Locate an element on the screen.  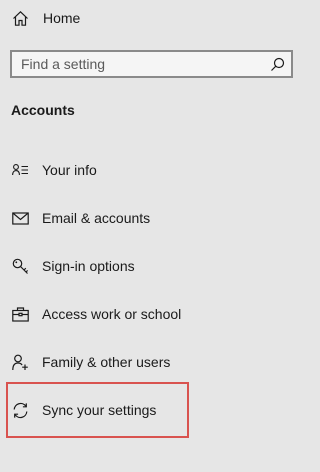
home-label: Home is located at coordinates (62, 18).